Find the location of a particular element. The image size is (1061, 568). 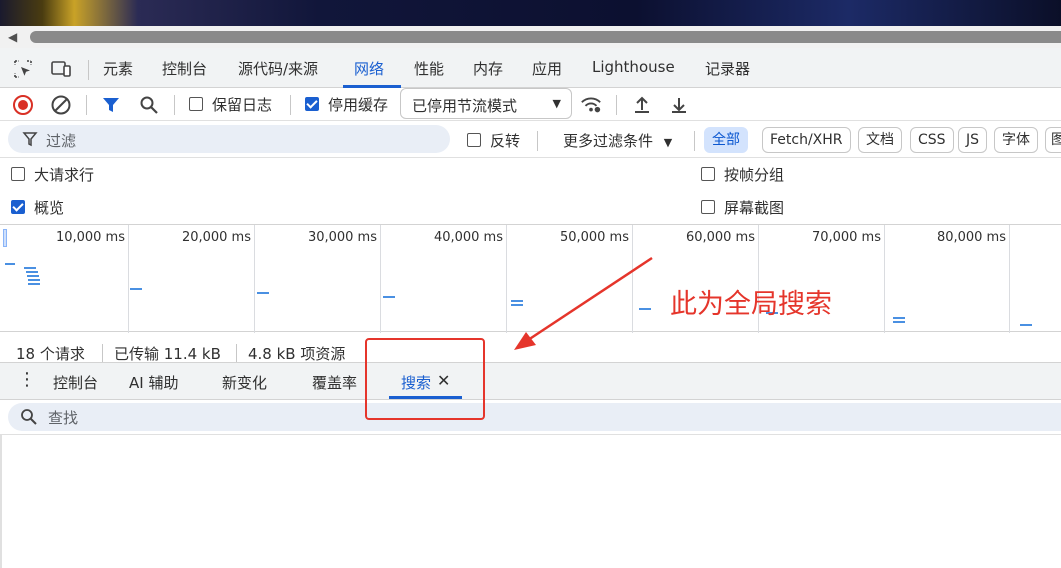

chip-fetch-xhr: Fetch/XHR is located at coordinates (806, 140).